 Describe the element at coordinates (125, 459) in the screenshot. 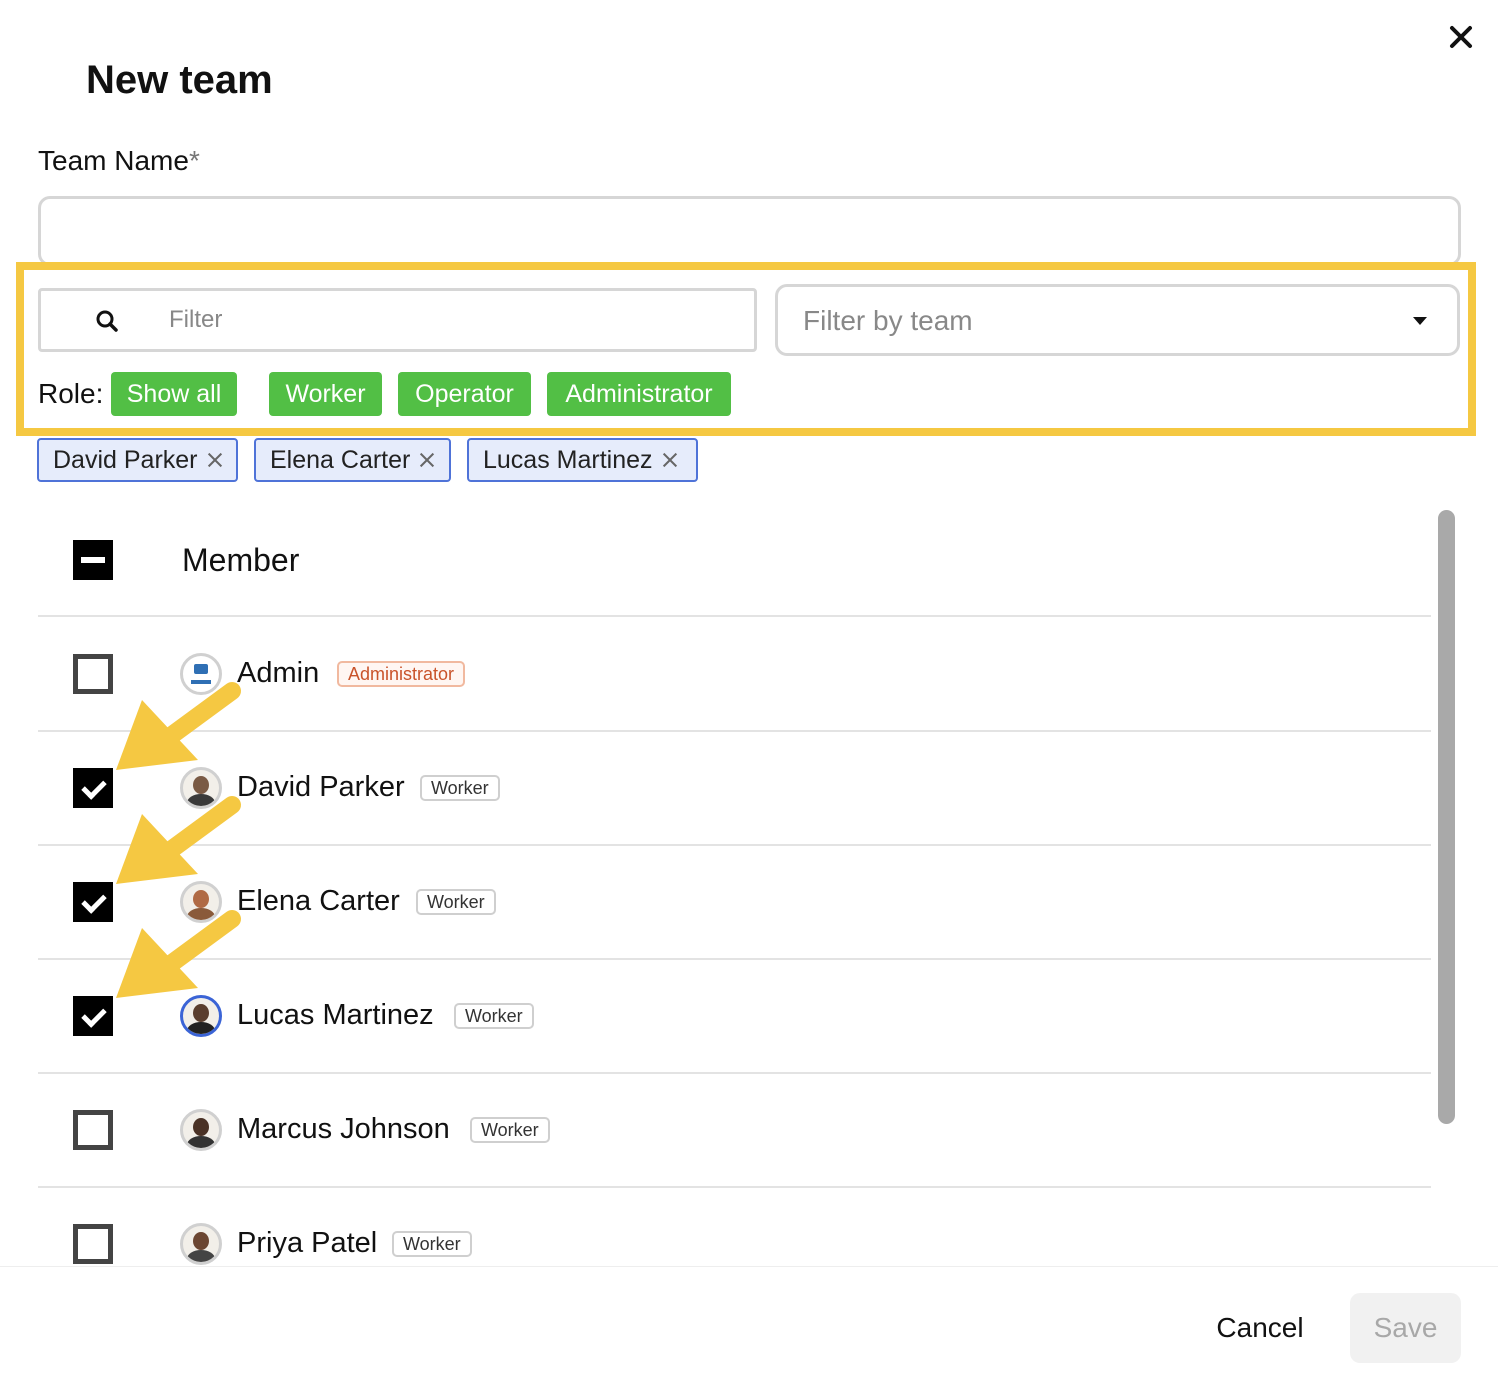

I see `chip-label: David Parker` at that location.